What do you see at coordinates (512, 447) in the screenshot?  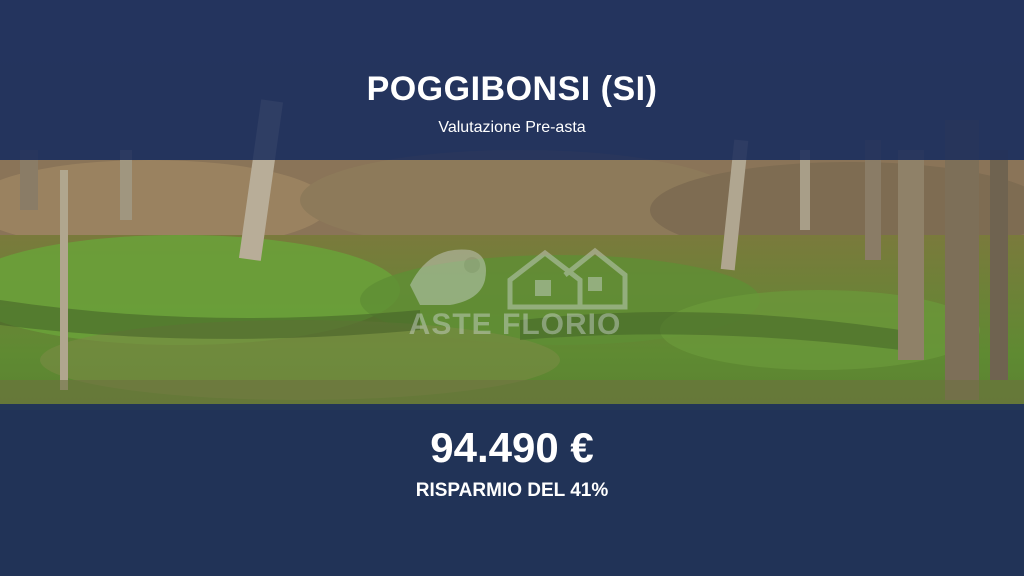 I see `price-value: 94.490 €` at bounding box center [512, 447].